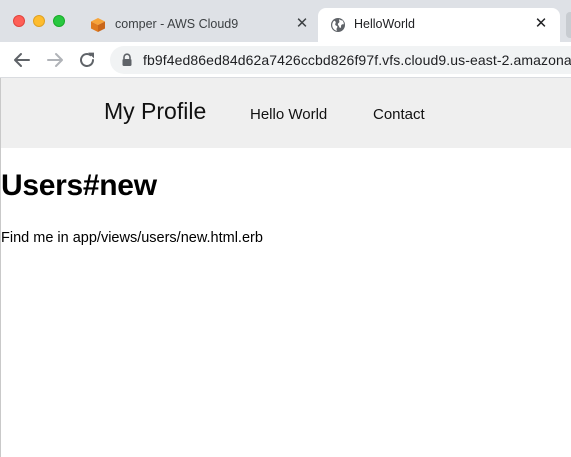 This screenshot has height=457, width=571. I want to click on tab-helloworld: HelloWorld ✕, so click(439, 25).